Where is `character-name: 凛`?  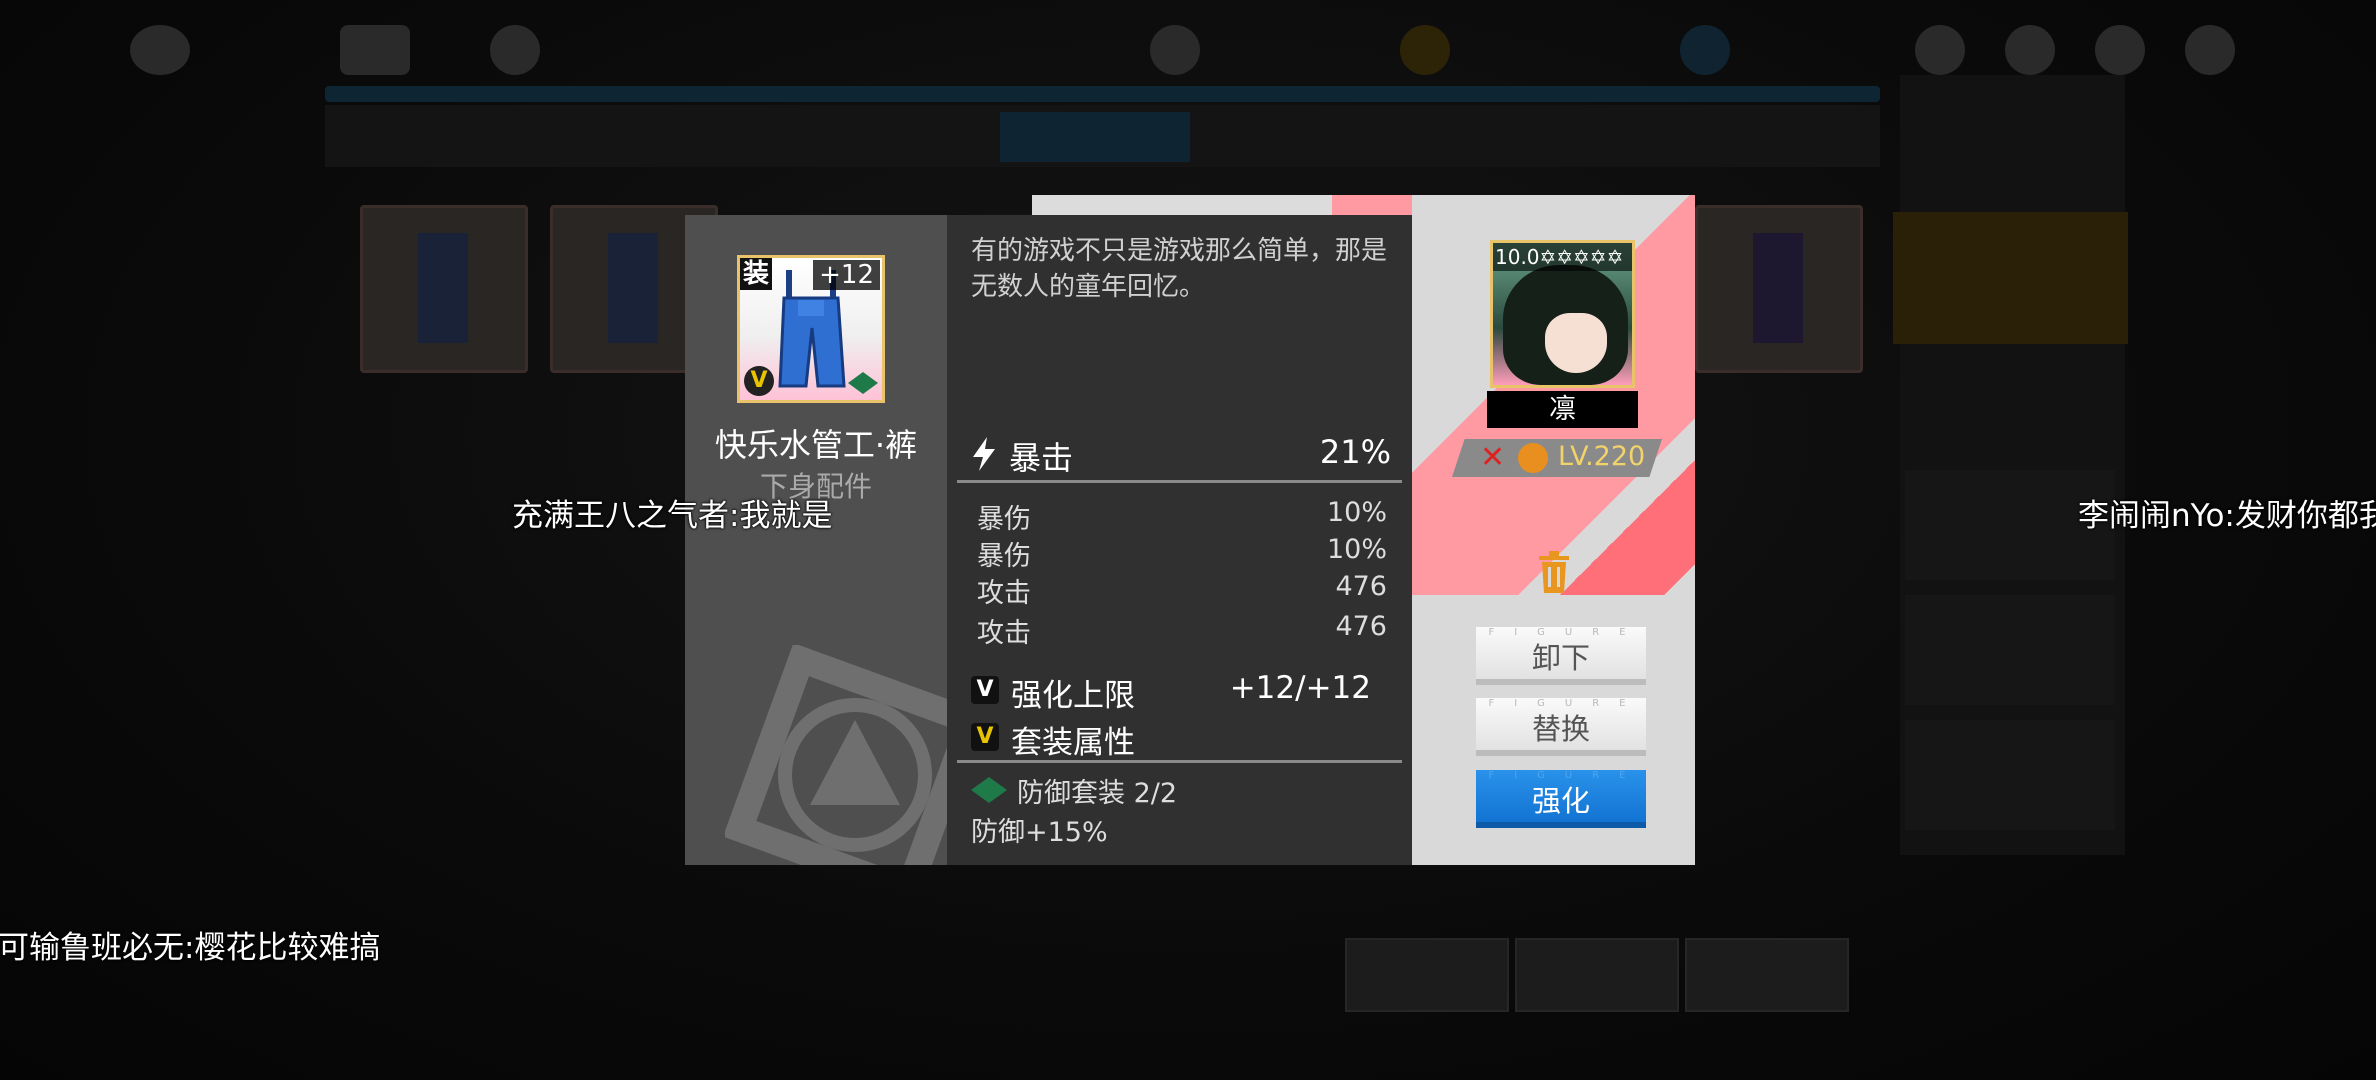
character-name: 凛 is located at coordinates (1562, 409).